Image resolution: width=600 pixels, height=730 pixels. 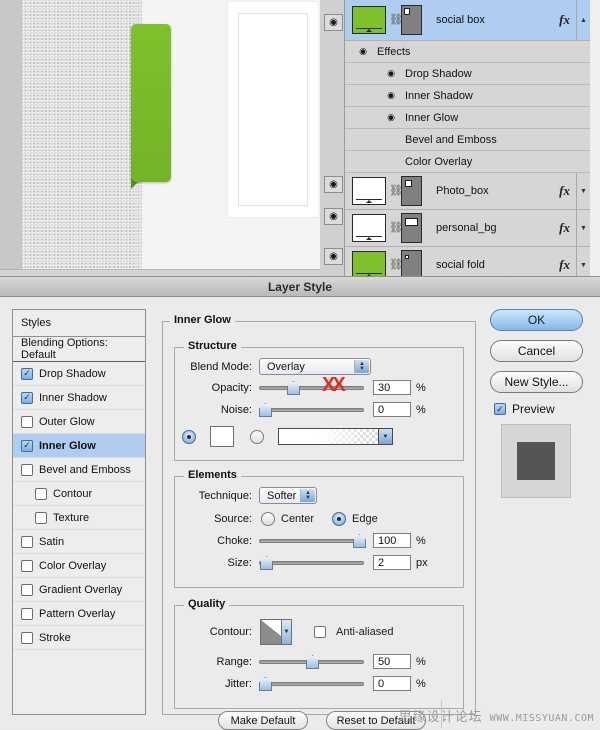 I want to click on layer-visibility-toggle-social-fold: ◉, so click(x=333, y=256).